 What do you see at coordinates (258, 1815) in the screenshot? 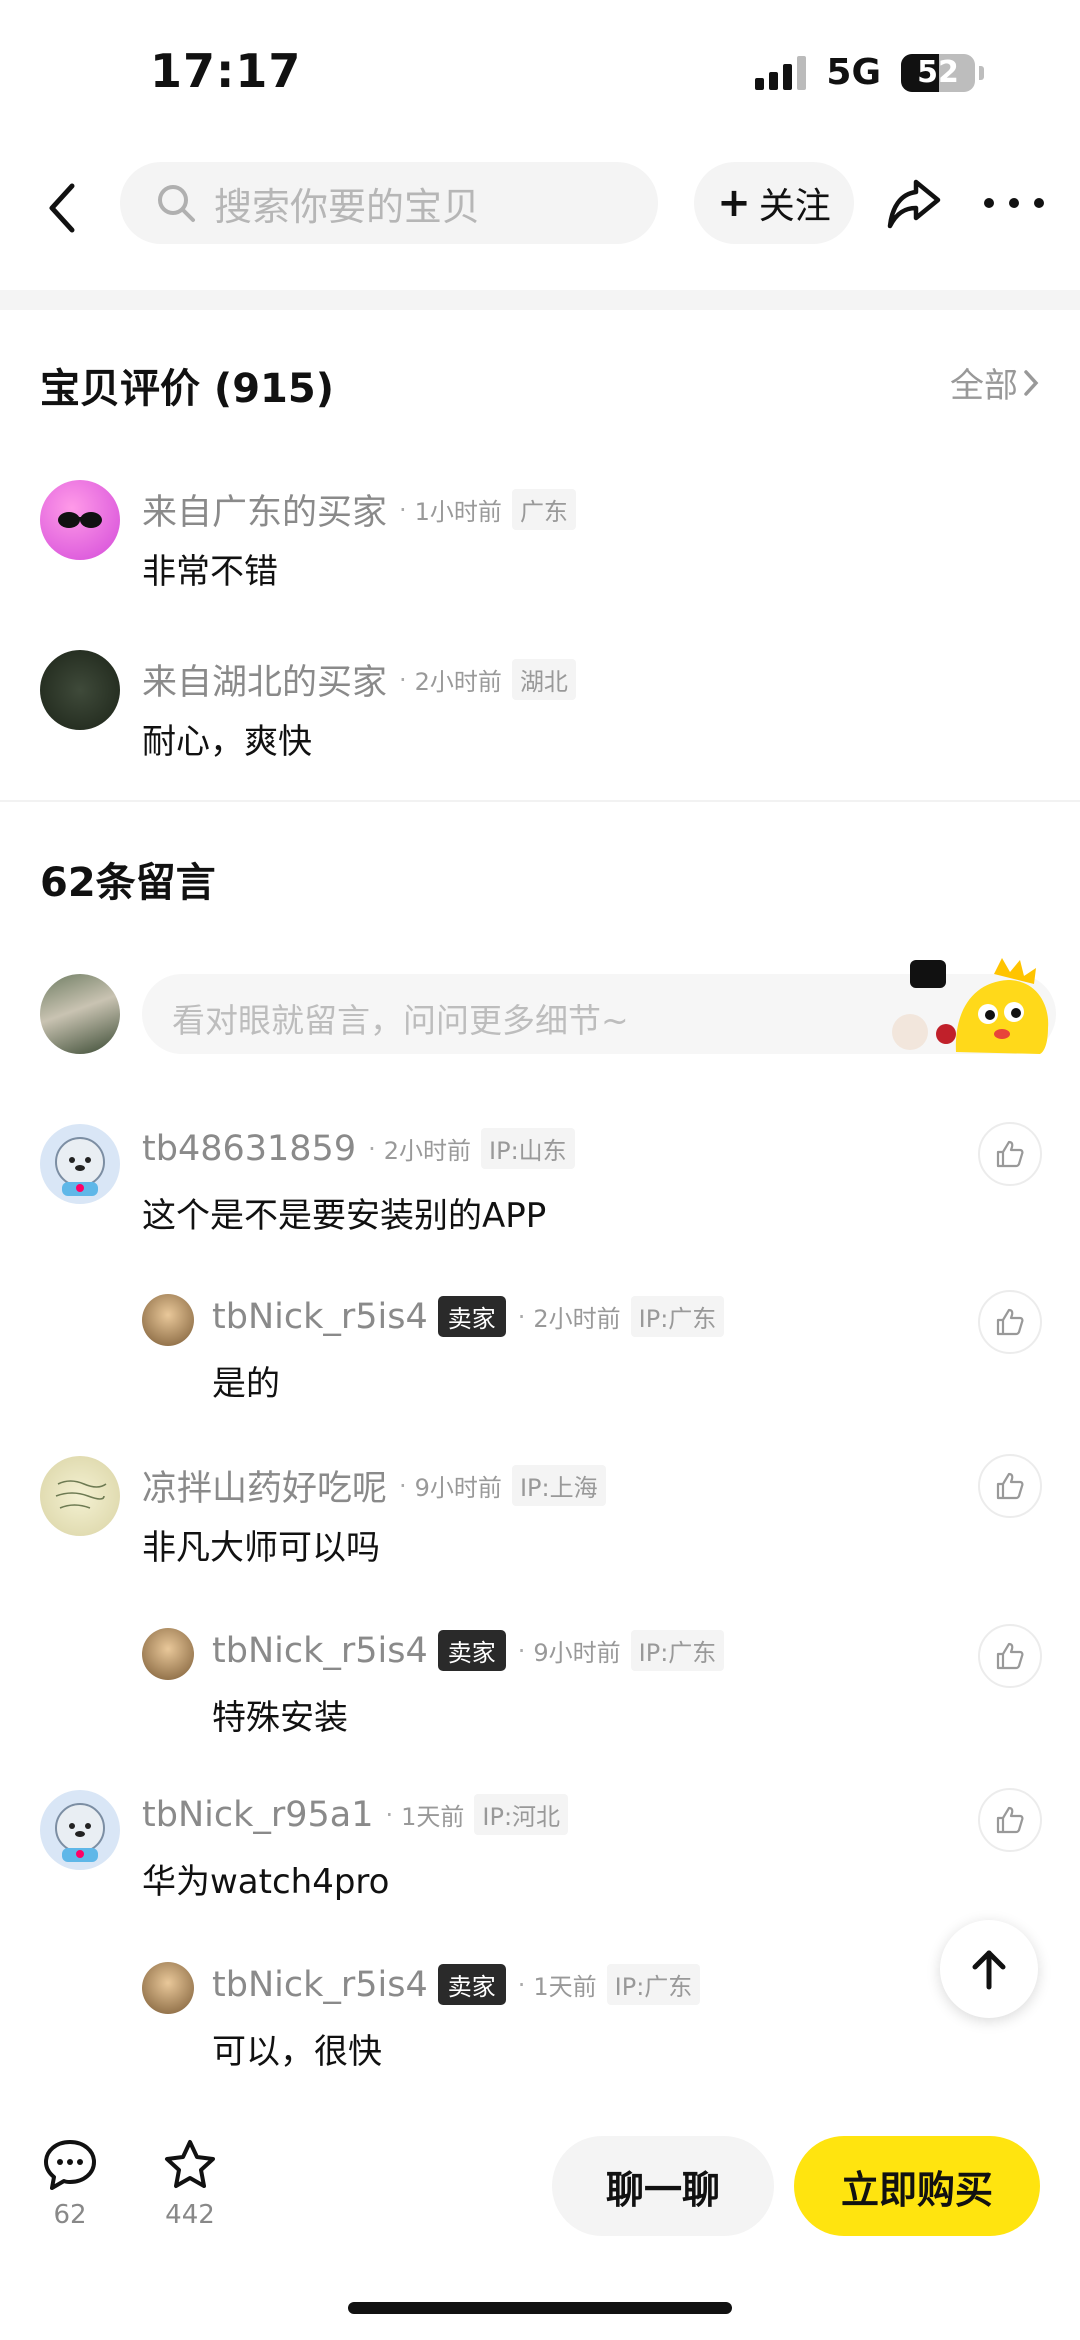
I see `comment-username: tbNick_r95a1` at bounding box center [258, 1815].